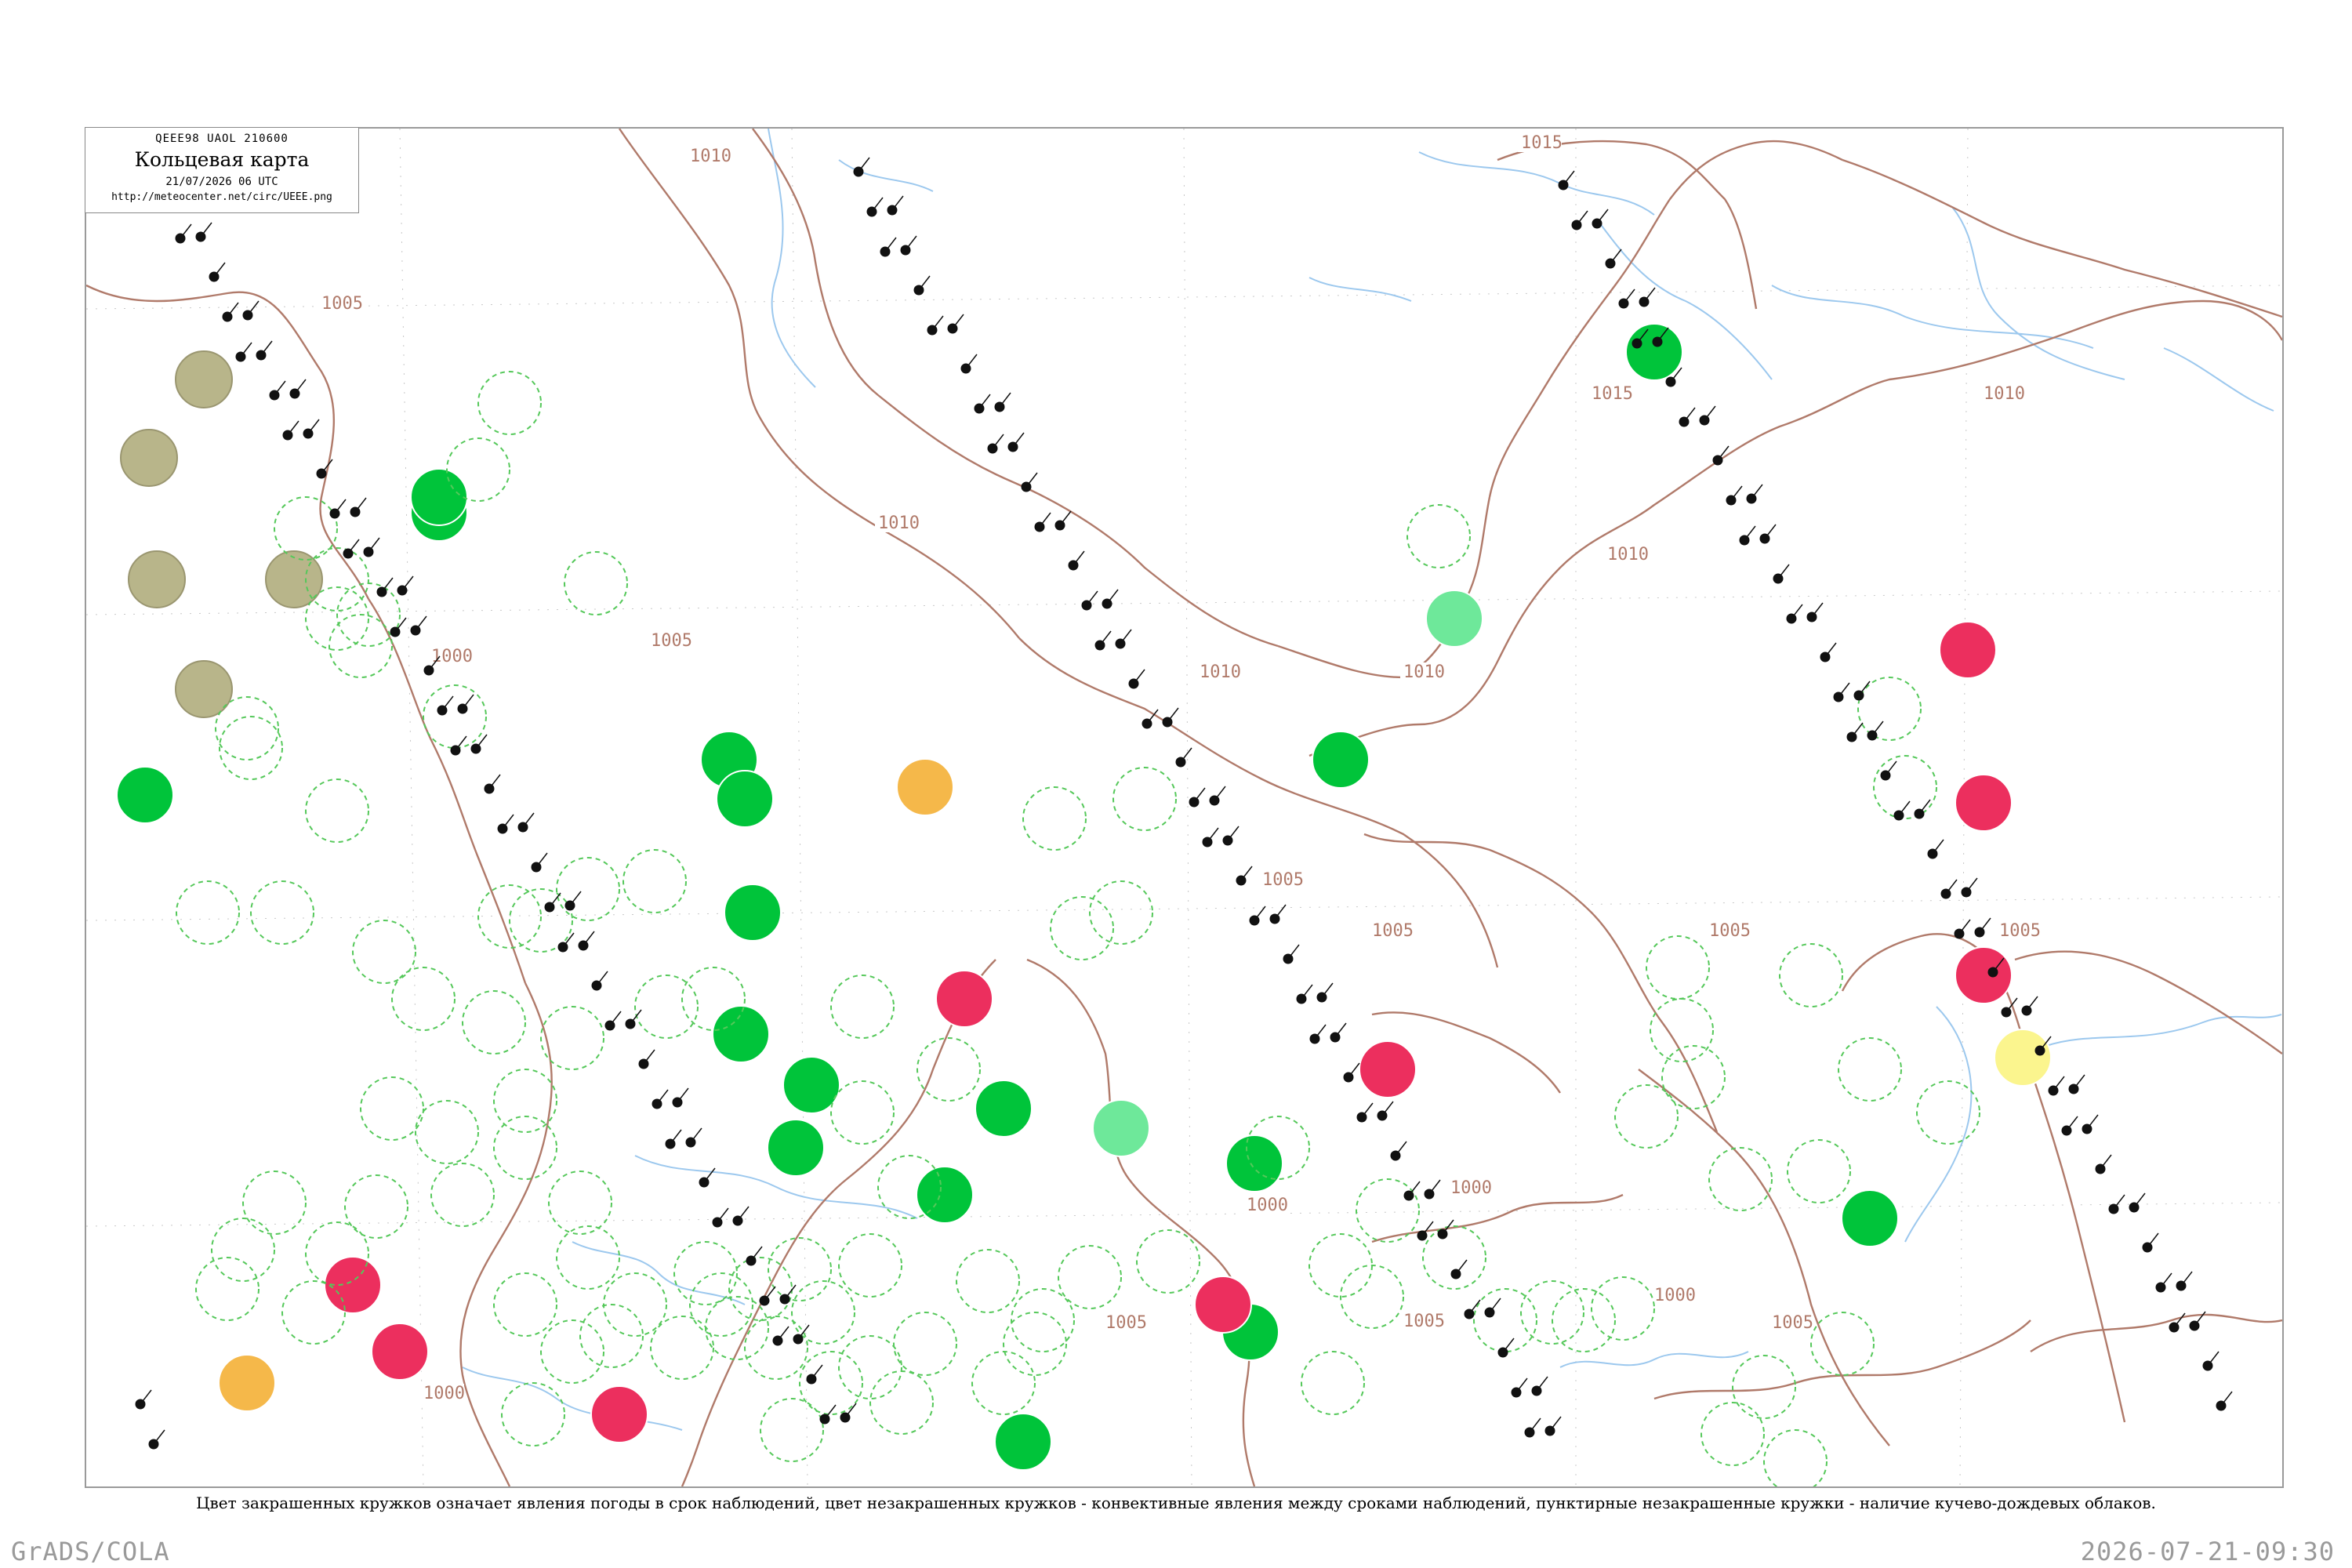  I want to click on station-marker-yellow, so click(2023, 1058).